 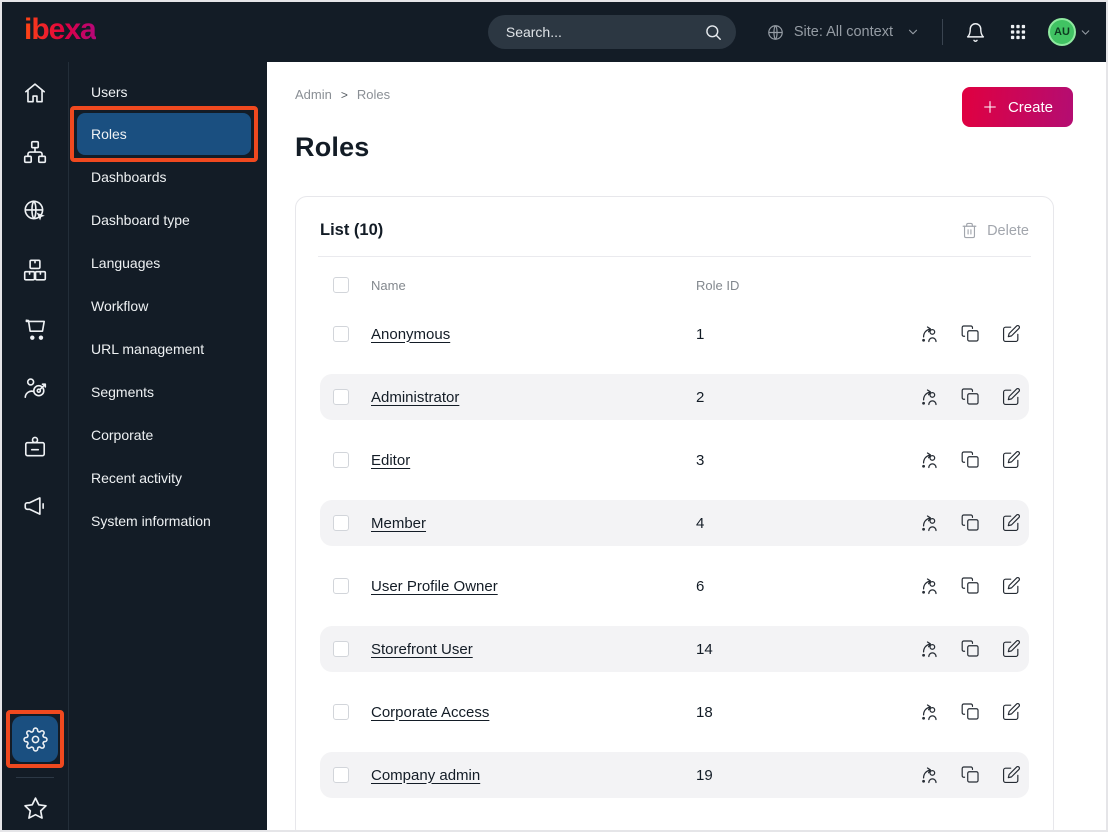 I want to click on search-input, so click(x=611, y=32).